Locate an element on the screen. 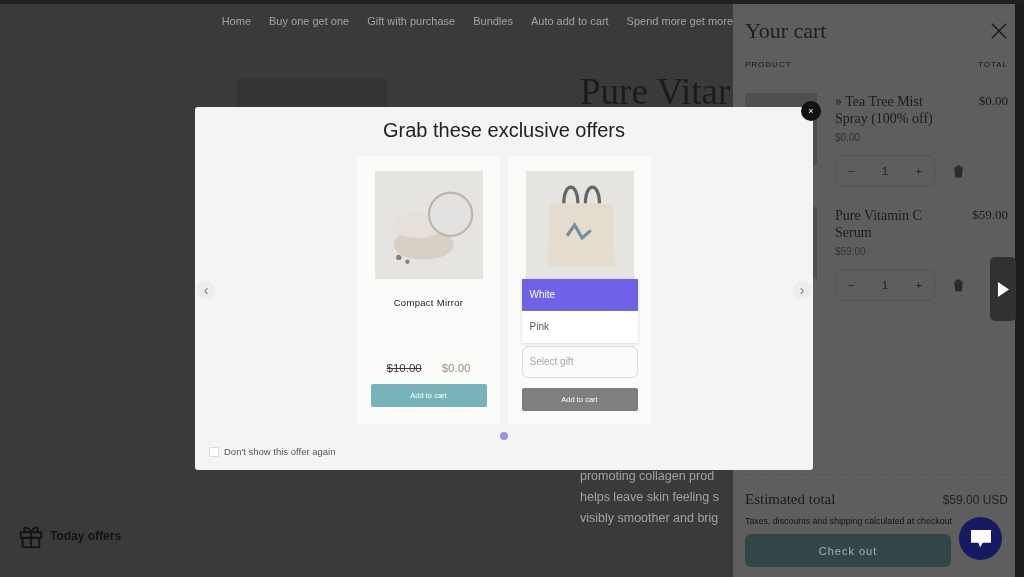  item-total: $59.00 is located at coordinates (990, 215).